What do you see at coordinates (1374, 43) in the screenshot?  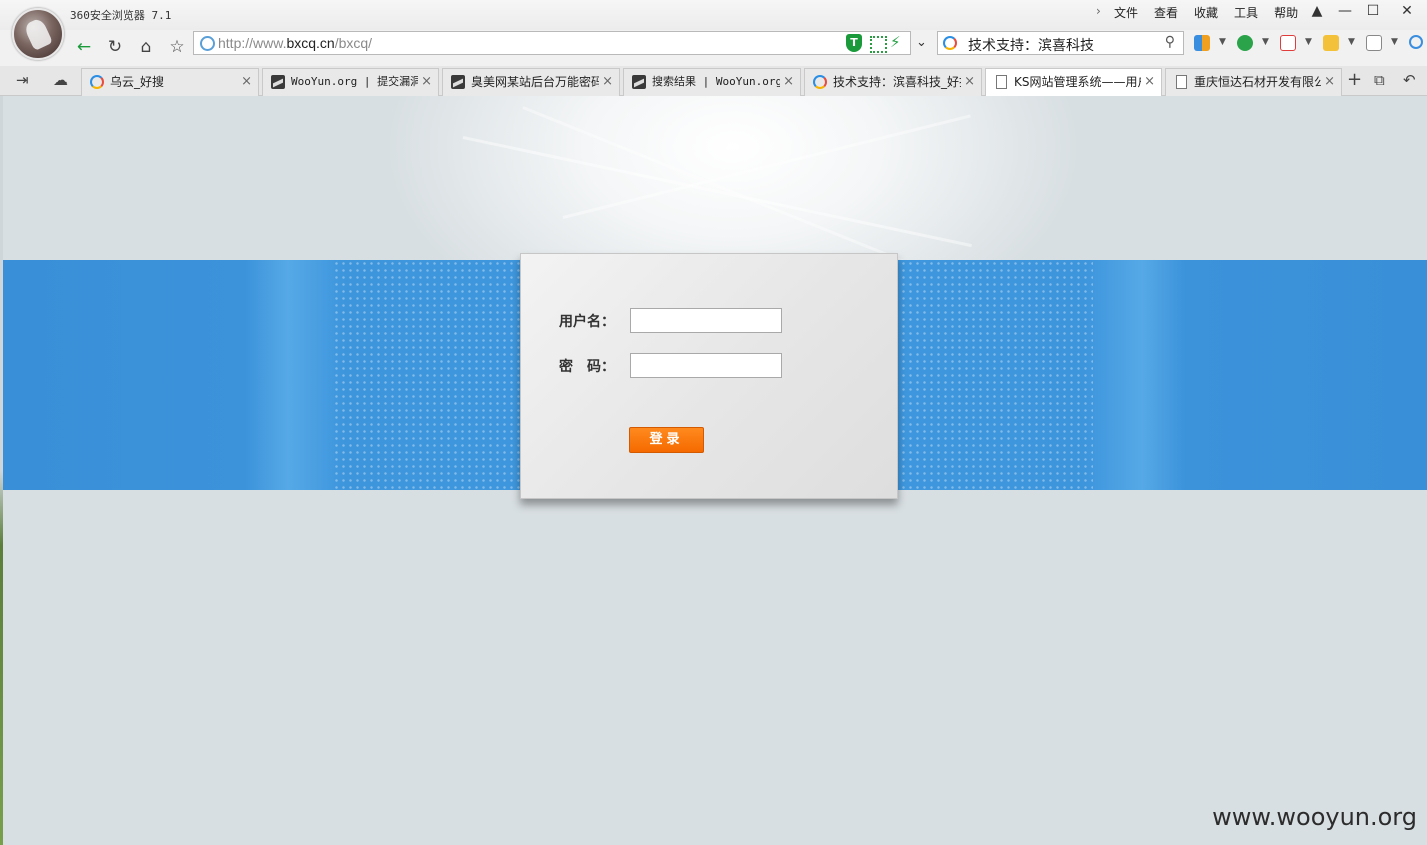 I see `game-icon` at bounding box center [1374, 43].